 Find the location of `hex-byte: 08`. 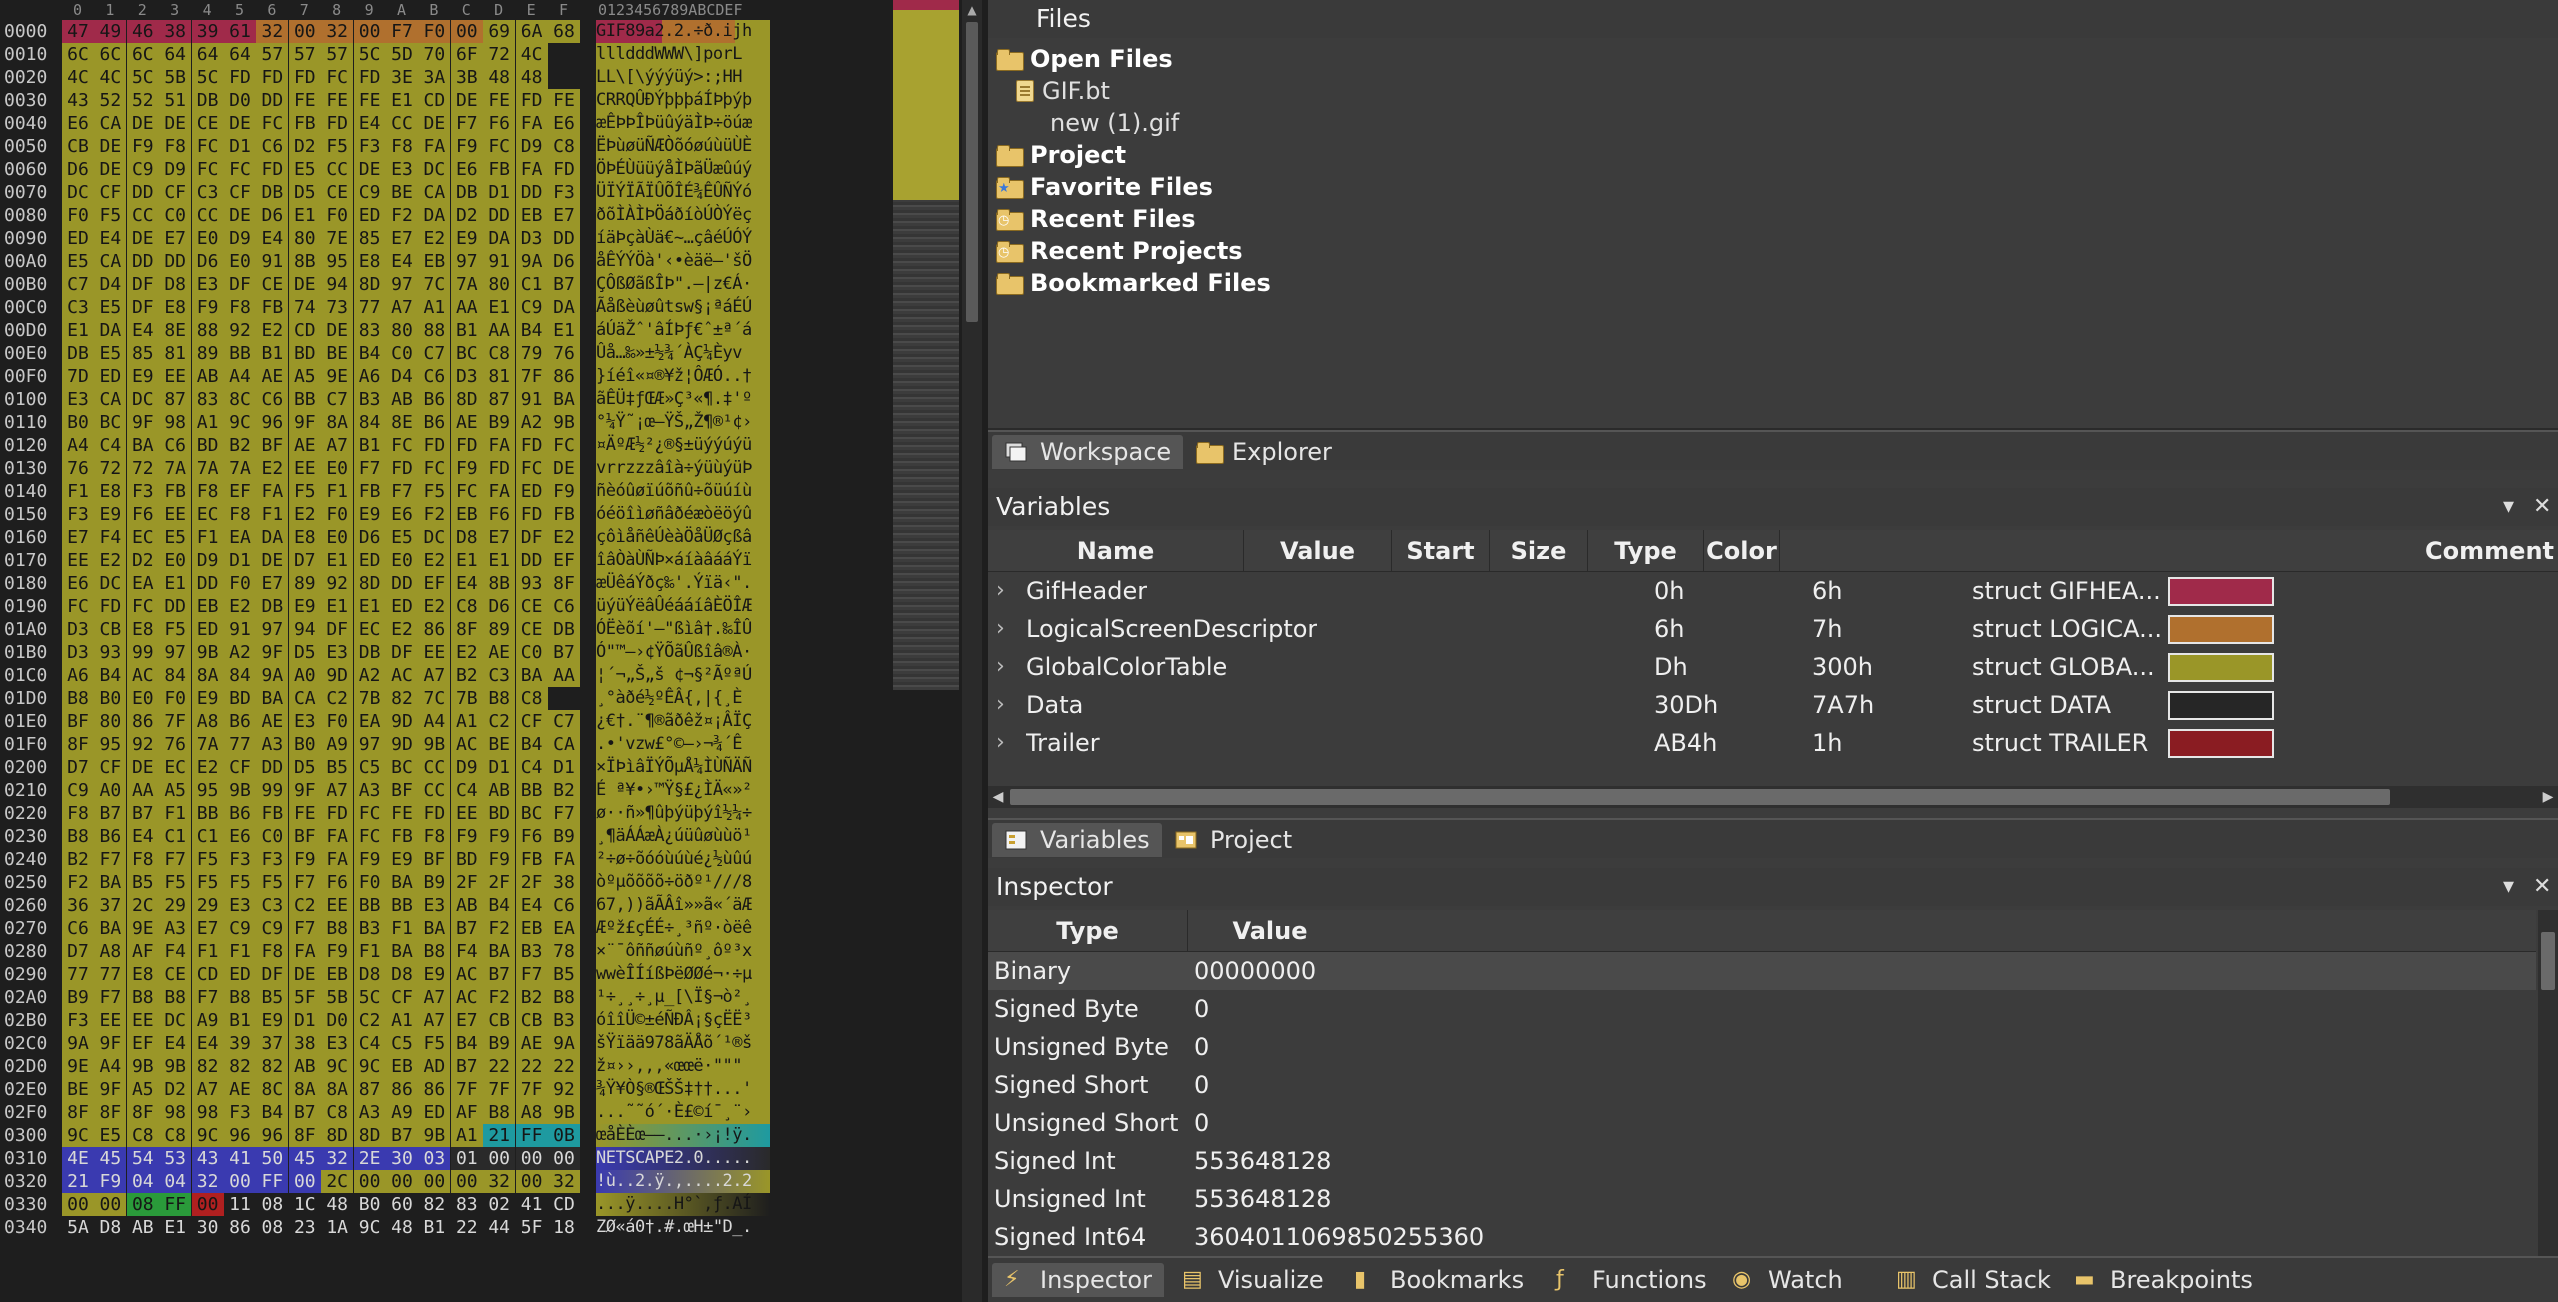

hex-byte: 08 is located at coordinates (142, 1204).